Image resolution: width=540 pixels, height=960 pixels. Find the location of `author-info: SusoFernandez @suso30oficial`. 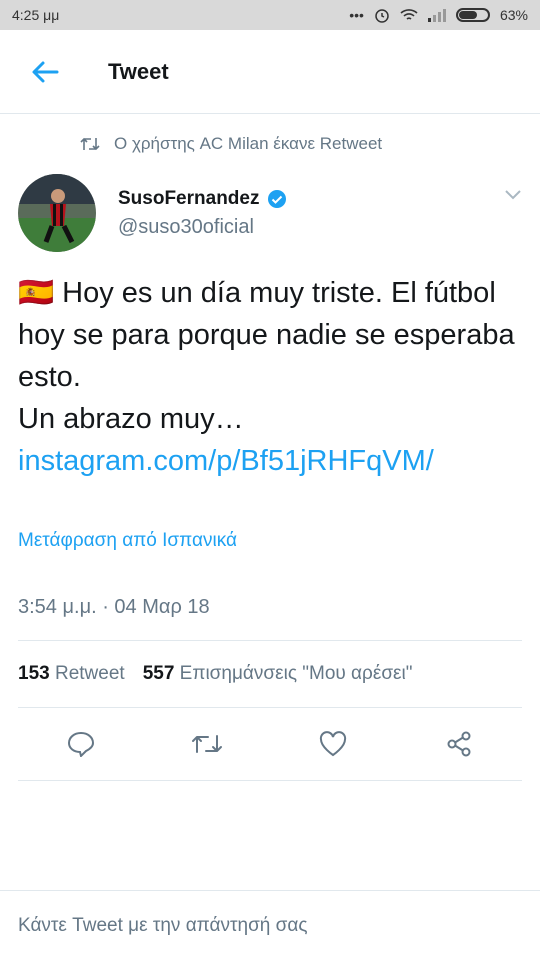

author-info: SusoFernandez @suso30oficial is located at coordinates (202, 213).